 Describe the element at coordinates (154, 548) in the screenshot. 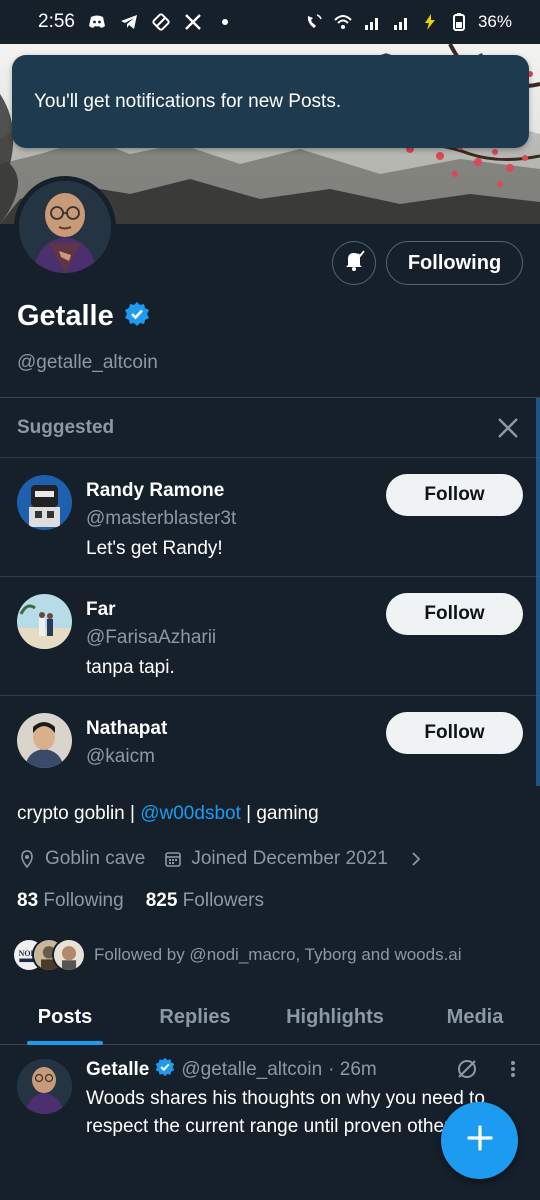

I see `suggested-bio: Let's get Randy!` at that location.